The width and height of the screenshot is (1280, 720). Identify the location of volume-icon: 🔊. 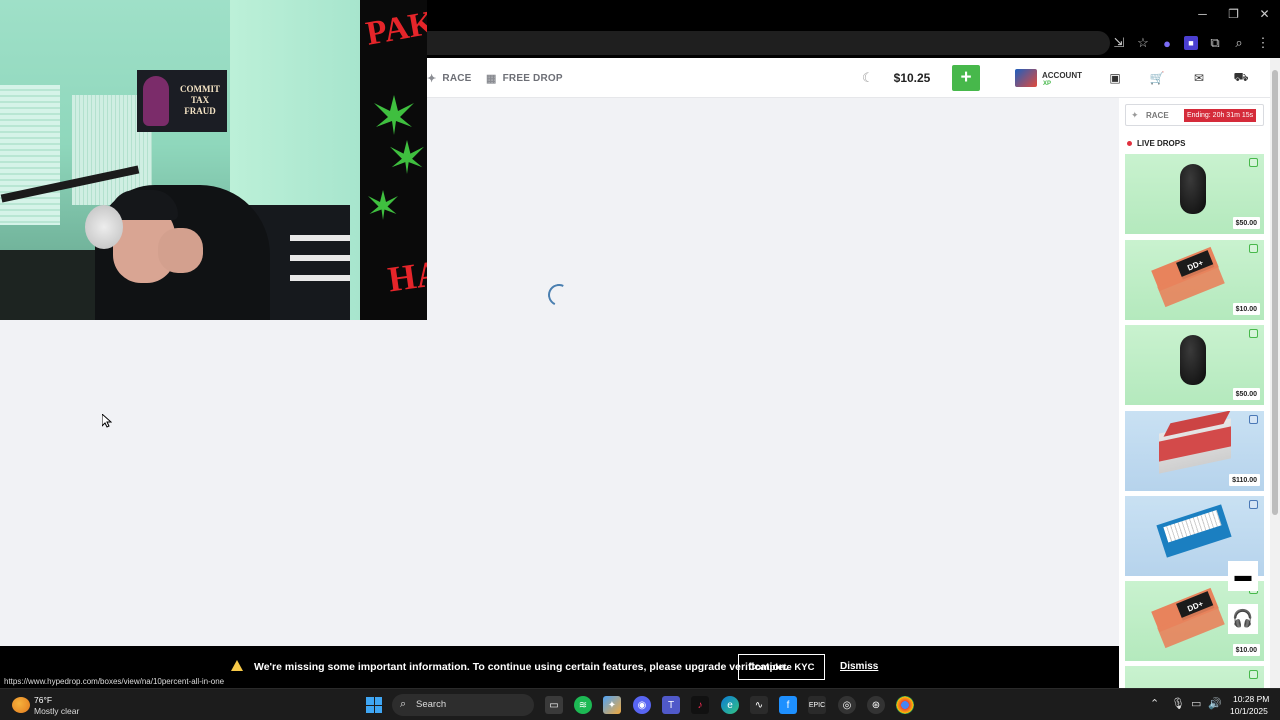
(1215, 703).